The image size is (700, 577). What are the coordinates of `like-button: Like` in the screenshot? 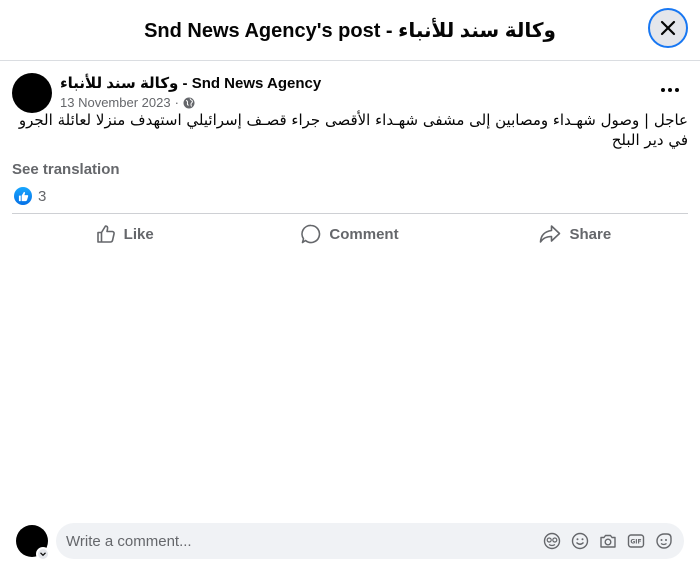 It's located at (124, 234).